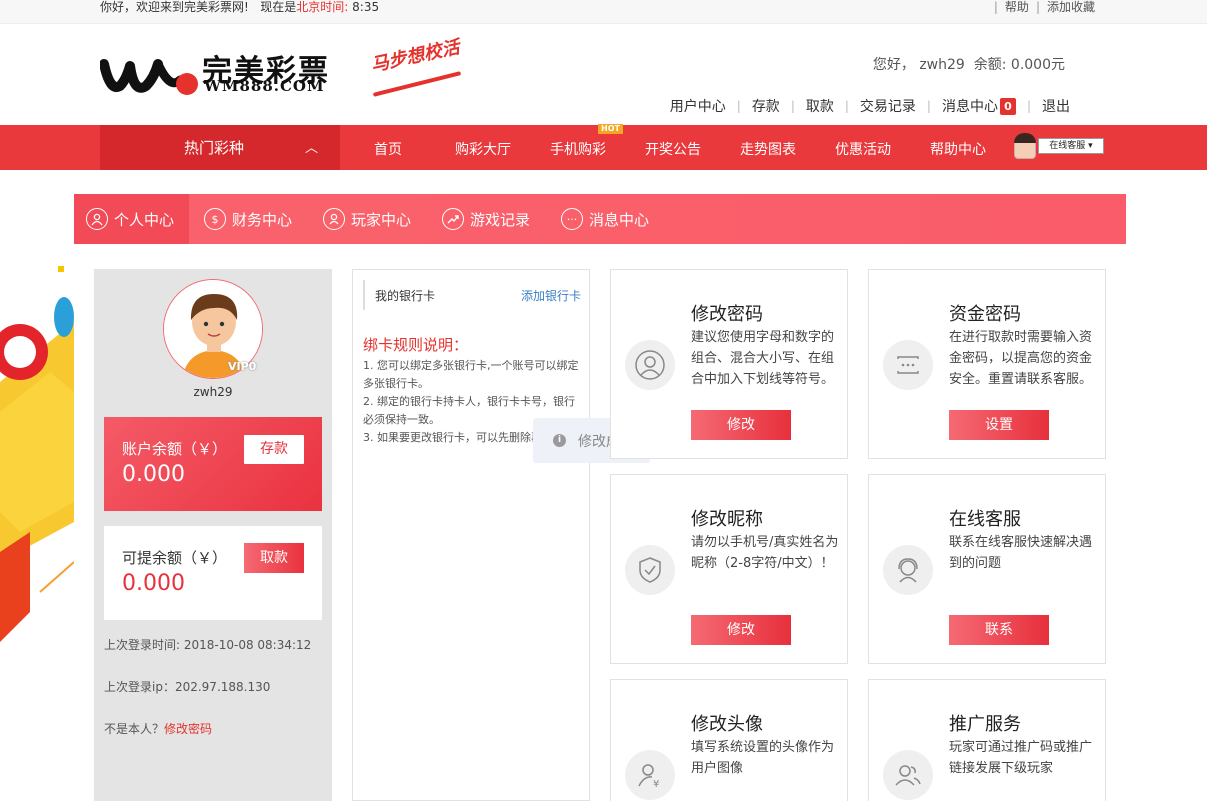 Image resolution: width=1207 pixels, height=801 pixels. Describe the element at coordinates (1071, 7) in the screenshot. I see `add-favorite-link: 添加收藏` at that location.